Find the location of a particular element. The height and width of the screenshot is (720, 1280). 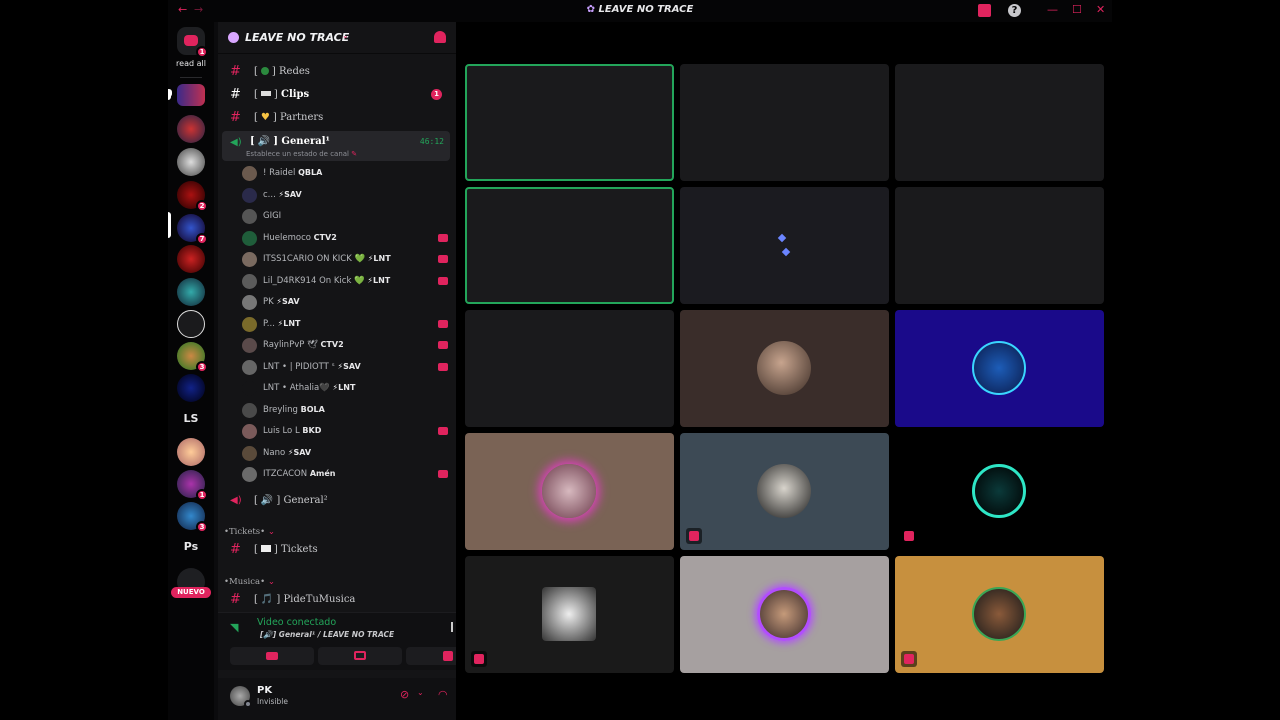

voice-user: Huelemoco CTV2 is located at coordinates (346, 239).